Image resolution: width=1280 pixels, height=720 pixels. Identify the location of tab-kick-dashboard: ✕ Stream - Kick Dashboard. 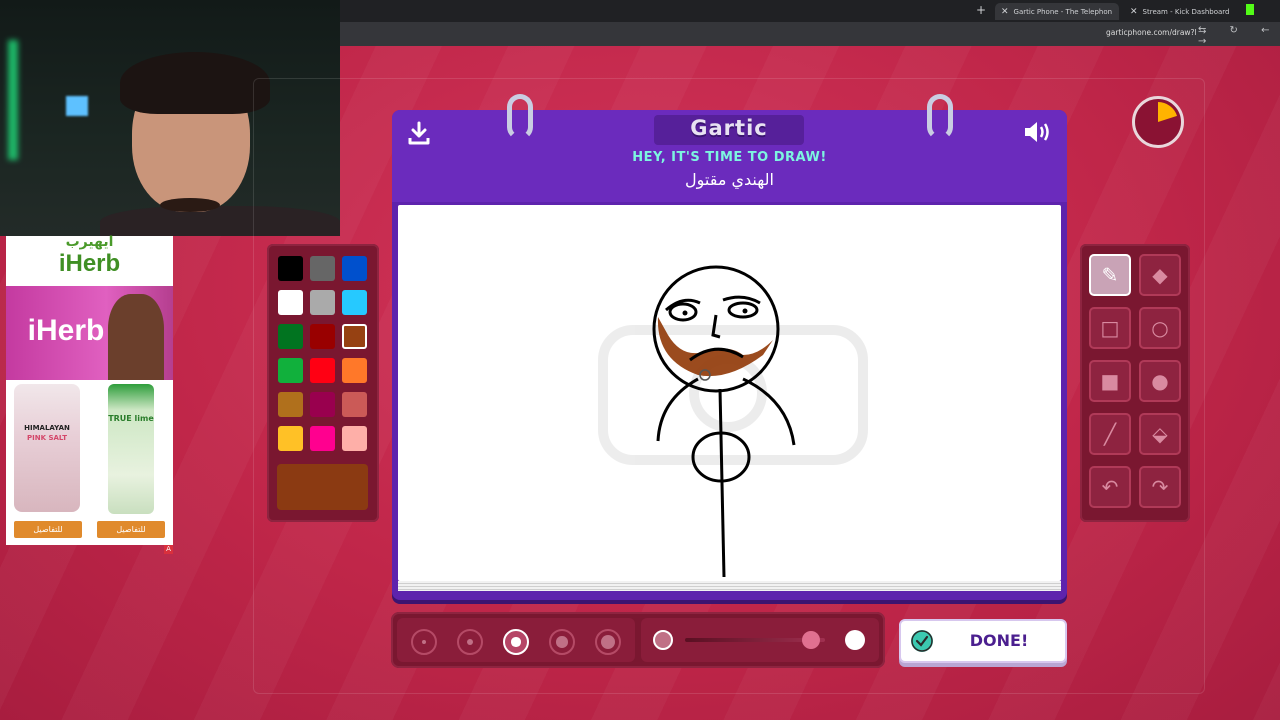
(1180, 11).